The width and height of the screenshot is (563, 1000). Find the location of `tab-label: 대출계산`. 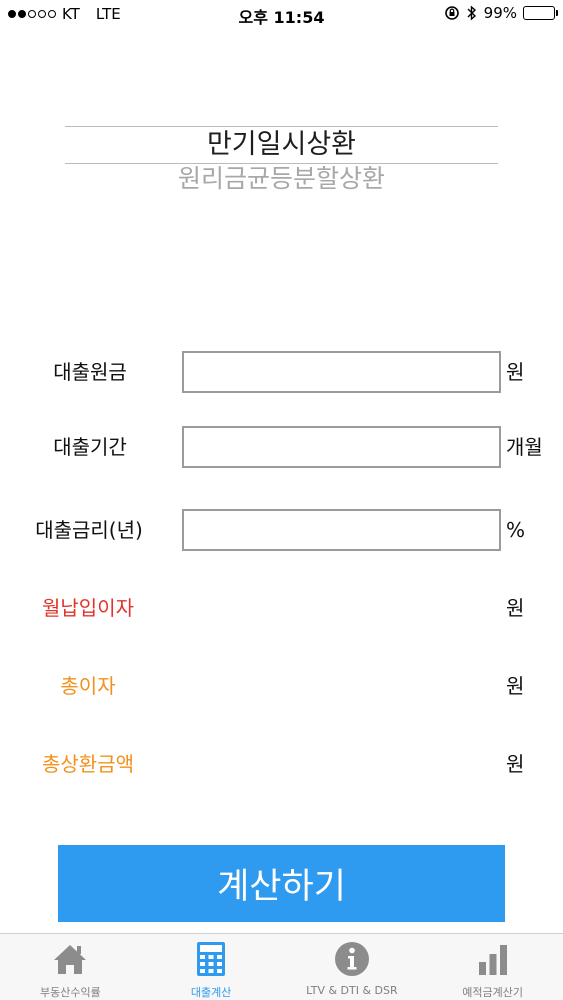

tab-label: 대출계산 is located at coordinates (211, 992).